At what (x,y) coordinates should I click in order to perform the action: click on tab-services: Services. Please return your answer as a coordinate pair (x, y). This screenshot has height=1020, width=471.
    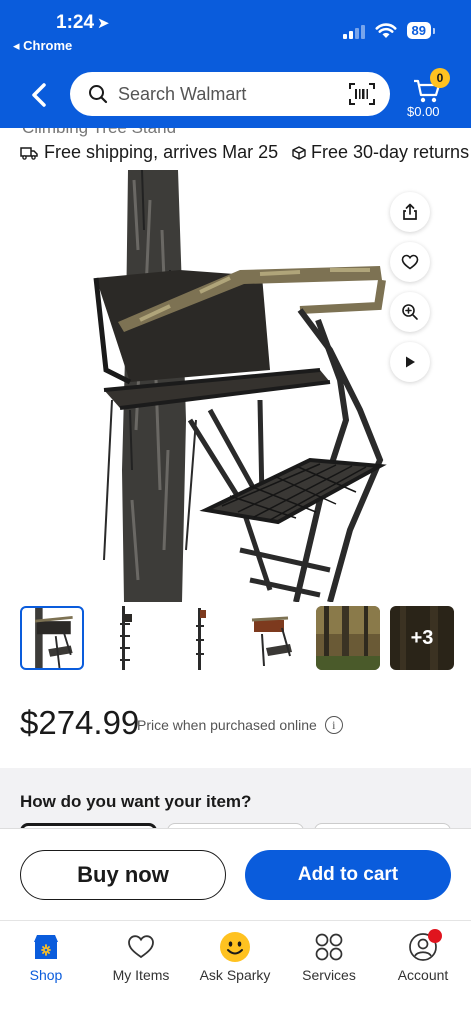
    Looking at the image, I should click on (329, 957).